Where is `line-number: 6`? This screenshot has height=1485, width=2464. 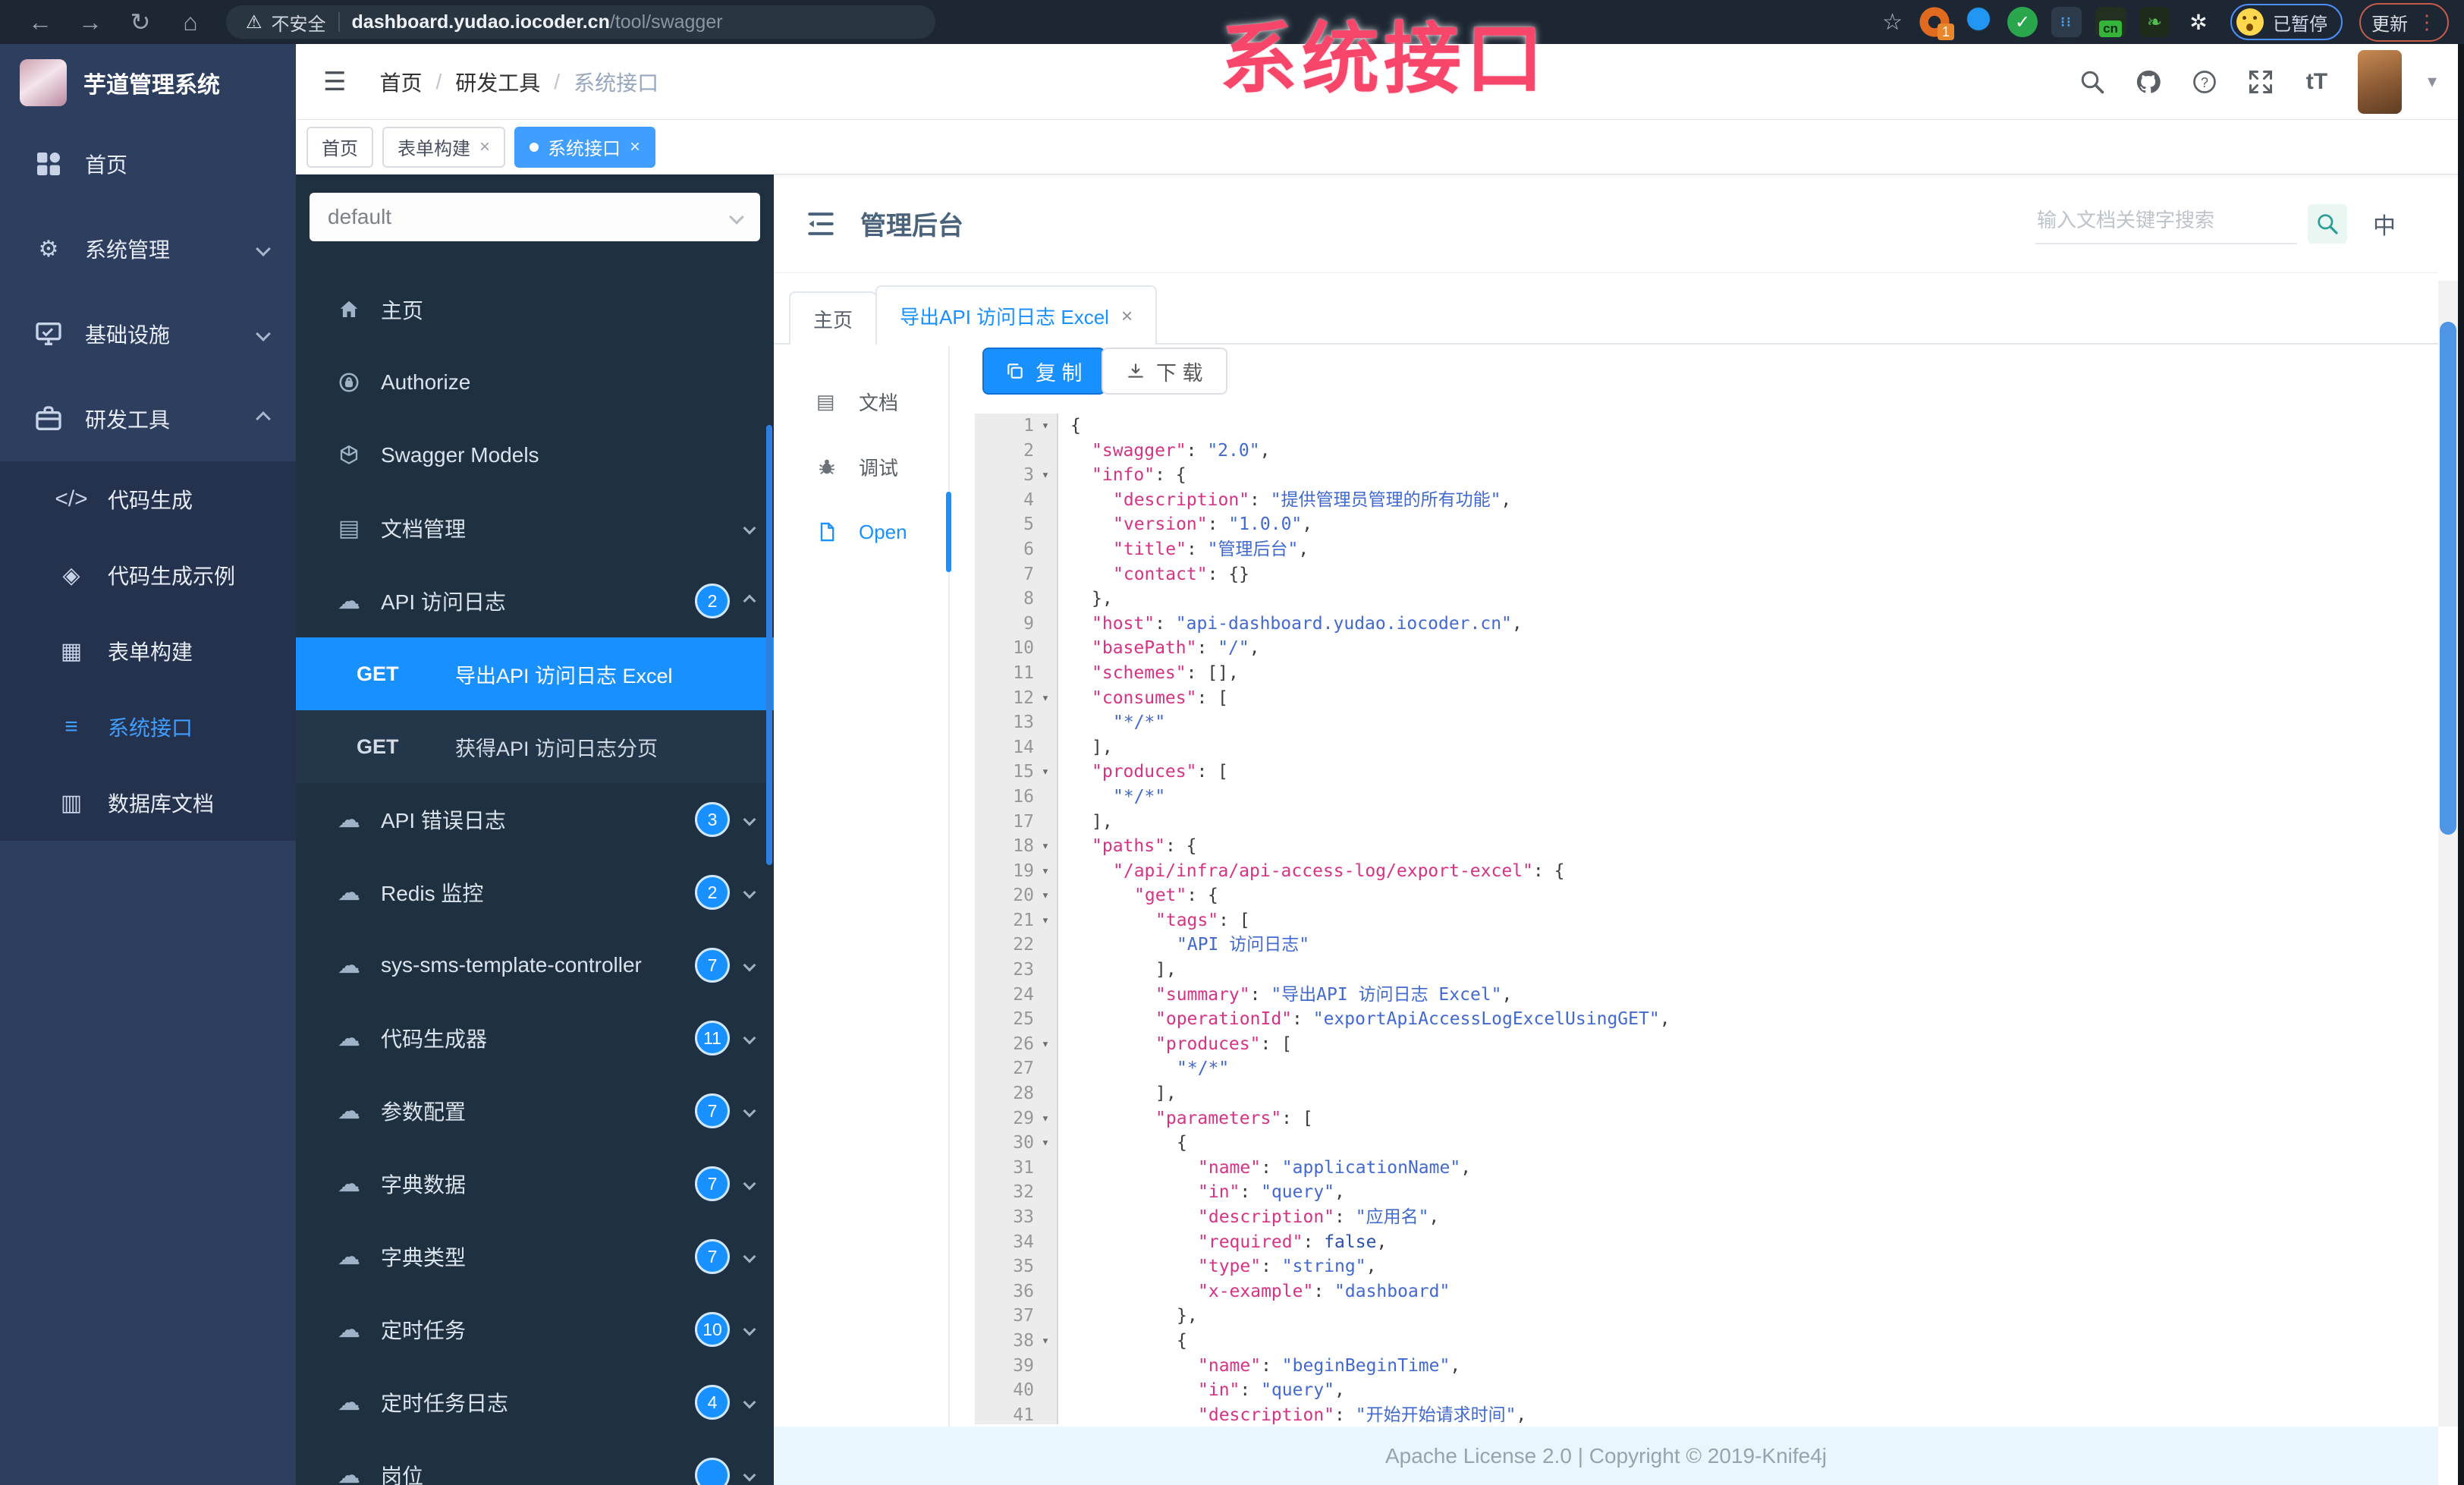 line-number: 6 is located at coordinates (1016, 549).